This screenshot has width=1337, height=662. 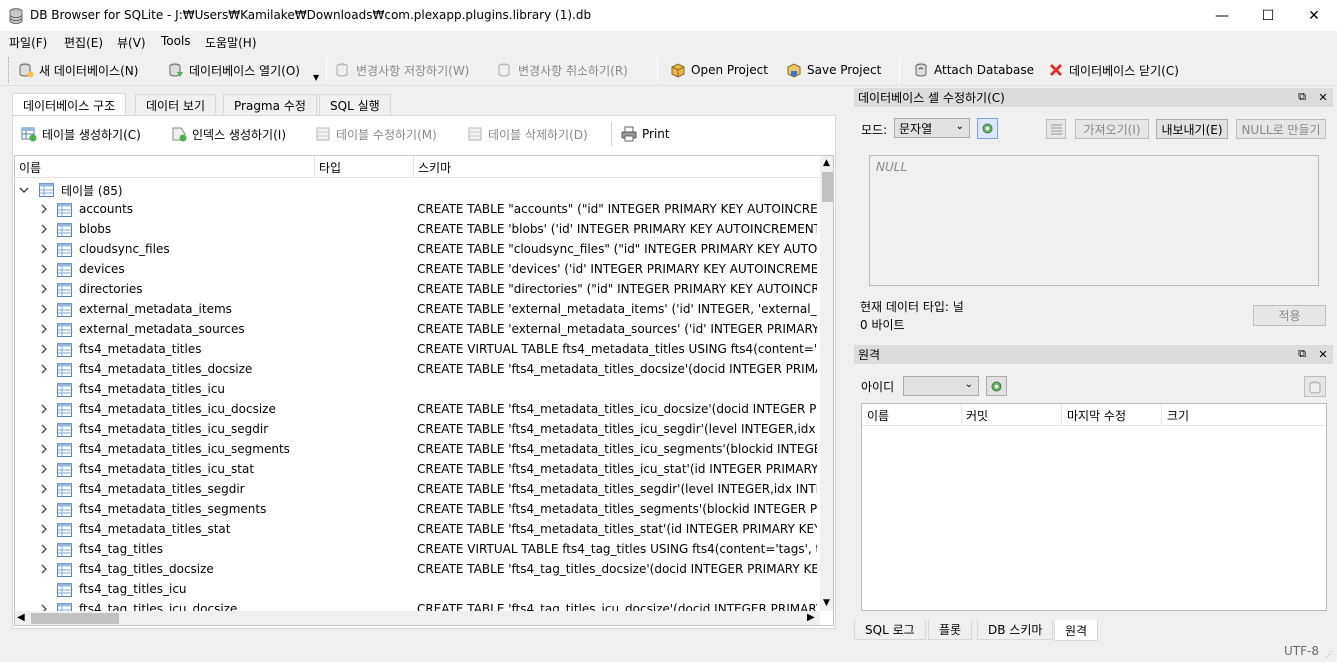 What do you see at coordinates (1315, 386) in the screenshot?
I see `remote-push-button` at bounding box center [1315, 386].